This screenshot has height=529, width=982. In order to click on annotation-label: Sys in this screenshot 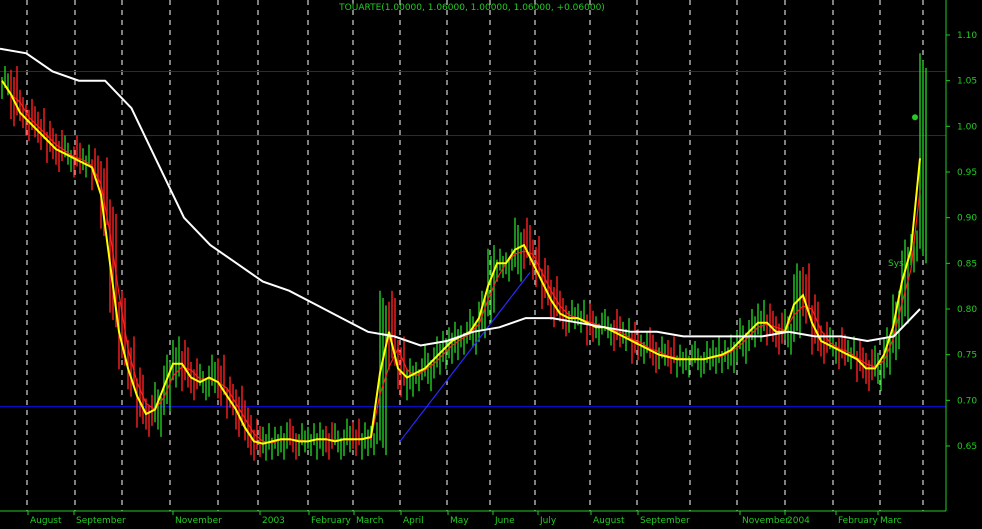, I will do `click(896, 264)`.